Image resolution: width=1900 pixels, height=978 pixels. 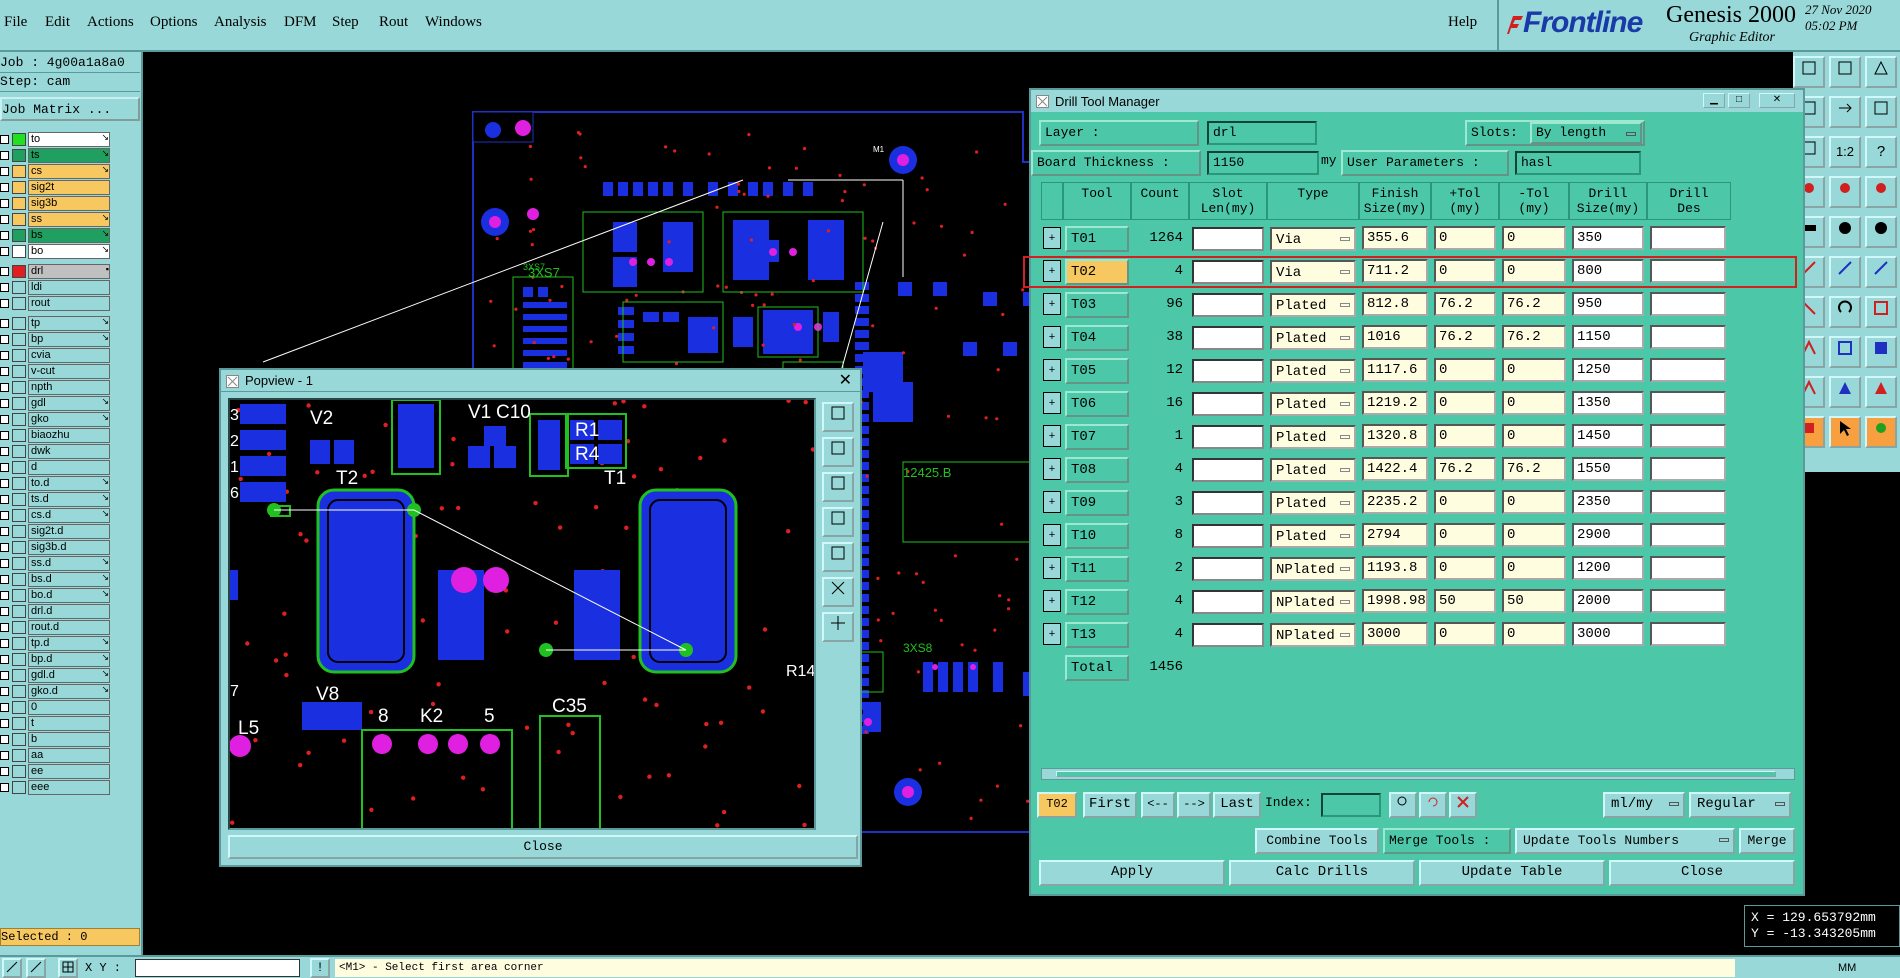 I want to click on pv-tool-1-icon, so click(x=838, y=417).